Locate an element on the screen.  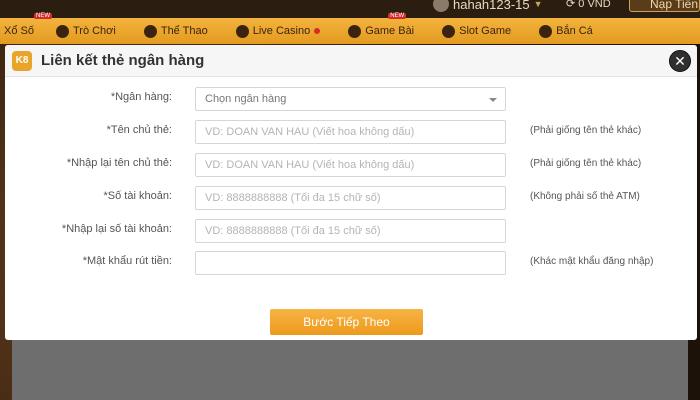
nav-item-xo-so: Xổ Số NEW is located at coordinates (26, 28).